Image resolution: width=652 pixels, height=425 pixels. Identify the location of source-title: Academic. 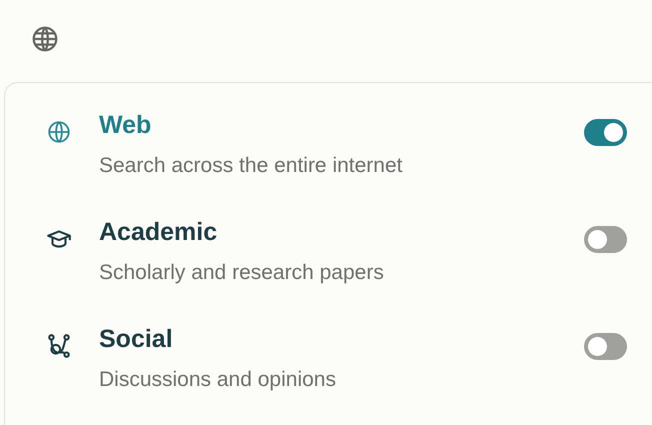
(341, 232).